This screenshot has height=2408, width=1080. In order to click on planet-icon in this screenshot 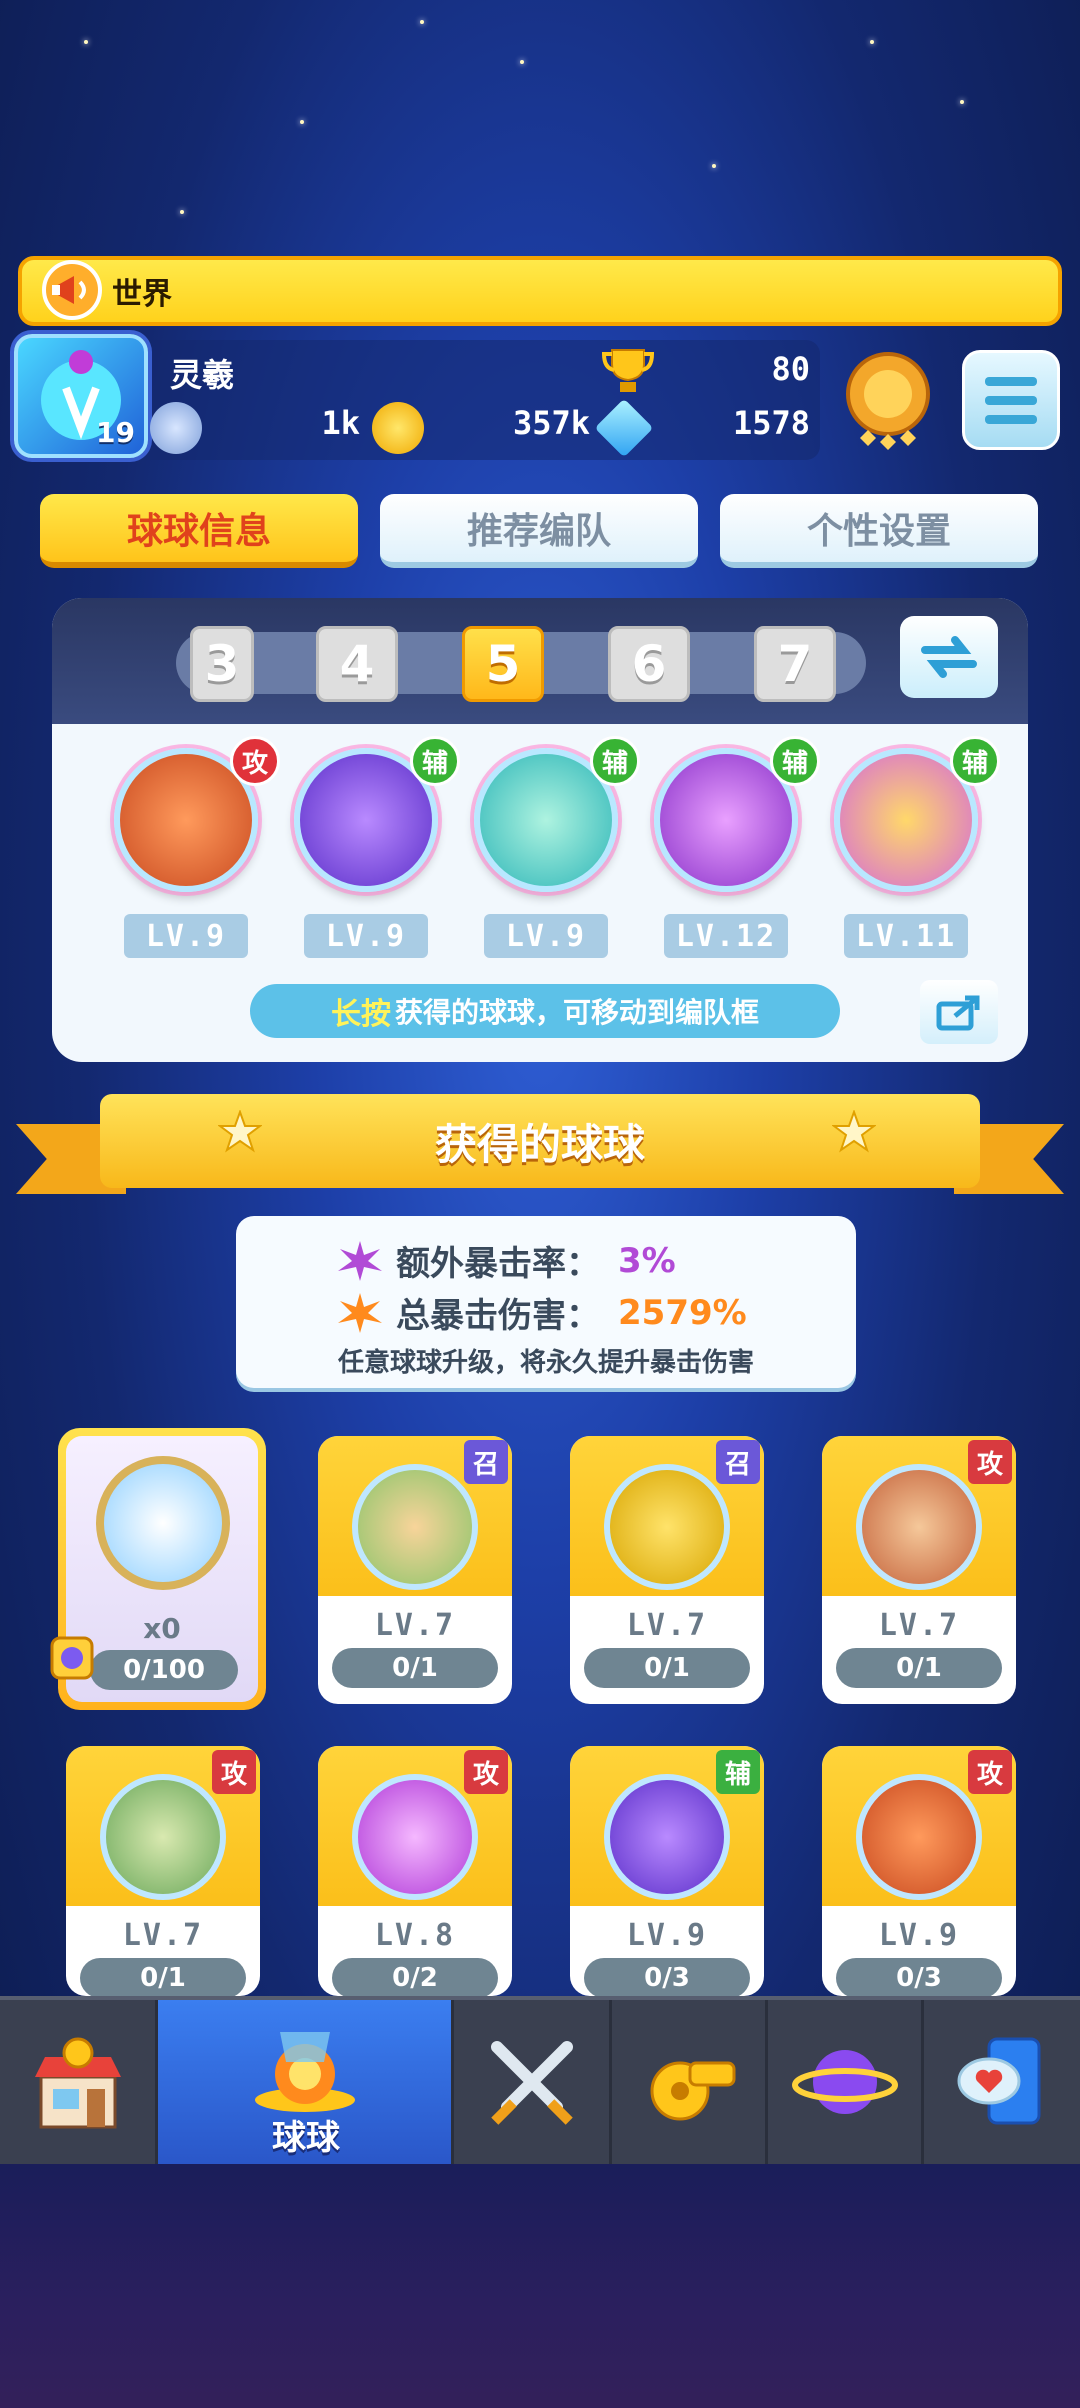, I will do `click(844, 2082)`.